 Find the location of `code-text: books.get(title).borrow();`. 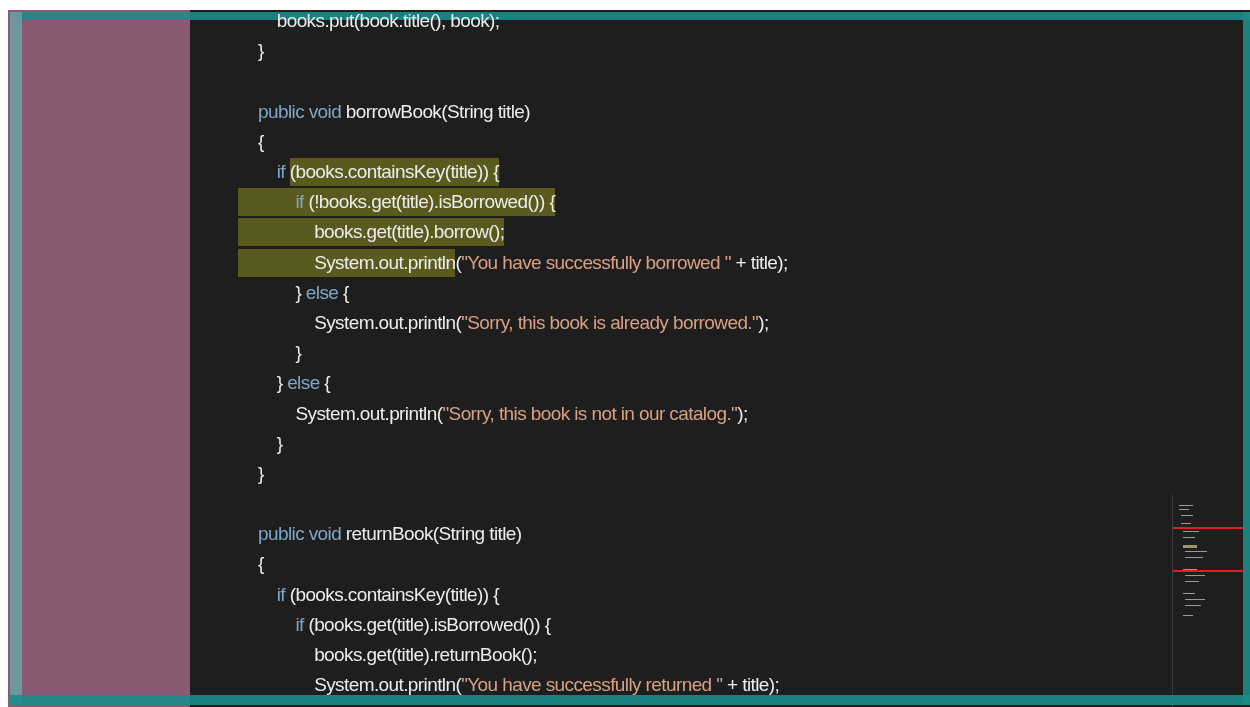

code-text: books.get(title).borrow(); is located at coordinates (371, 232).